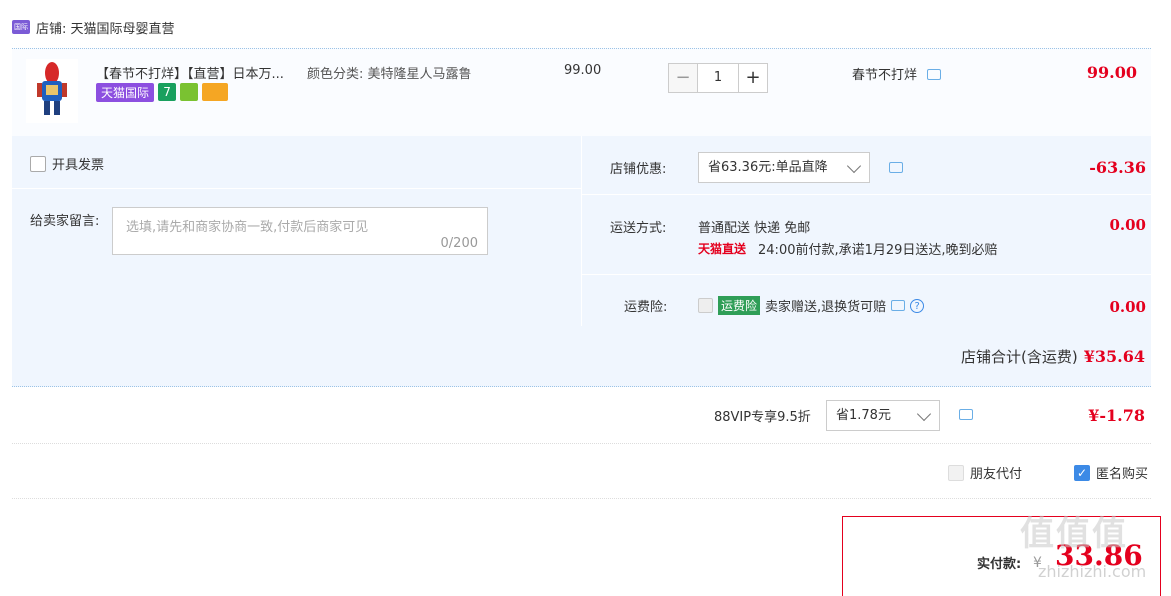 The image size is (1171, 596). What do you see at coordinates (167, 92) in the screenshot?
I see `seven-day-return-icon: 7` at bounding box center [167, 92].